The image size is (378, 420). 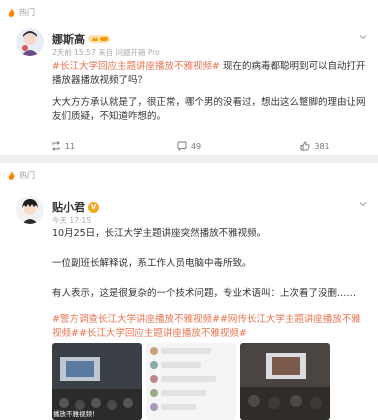 I want to click on action-bar: 11 49 381, so click(x=189, y=146).